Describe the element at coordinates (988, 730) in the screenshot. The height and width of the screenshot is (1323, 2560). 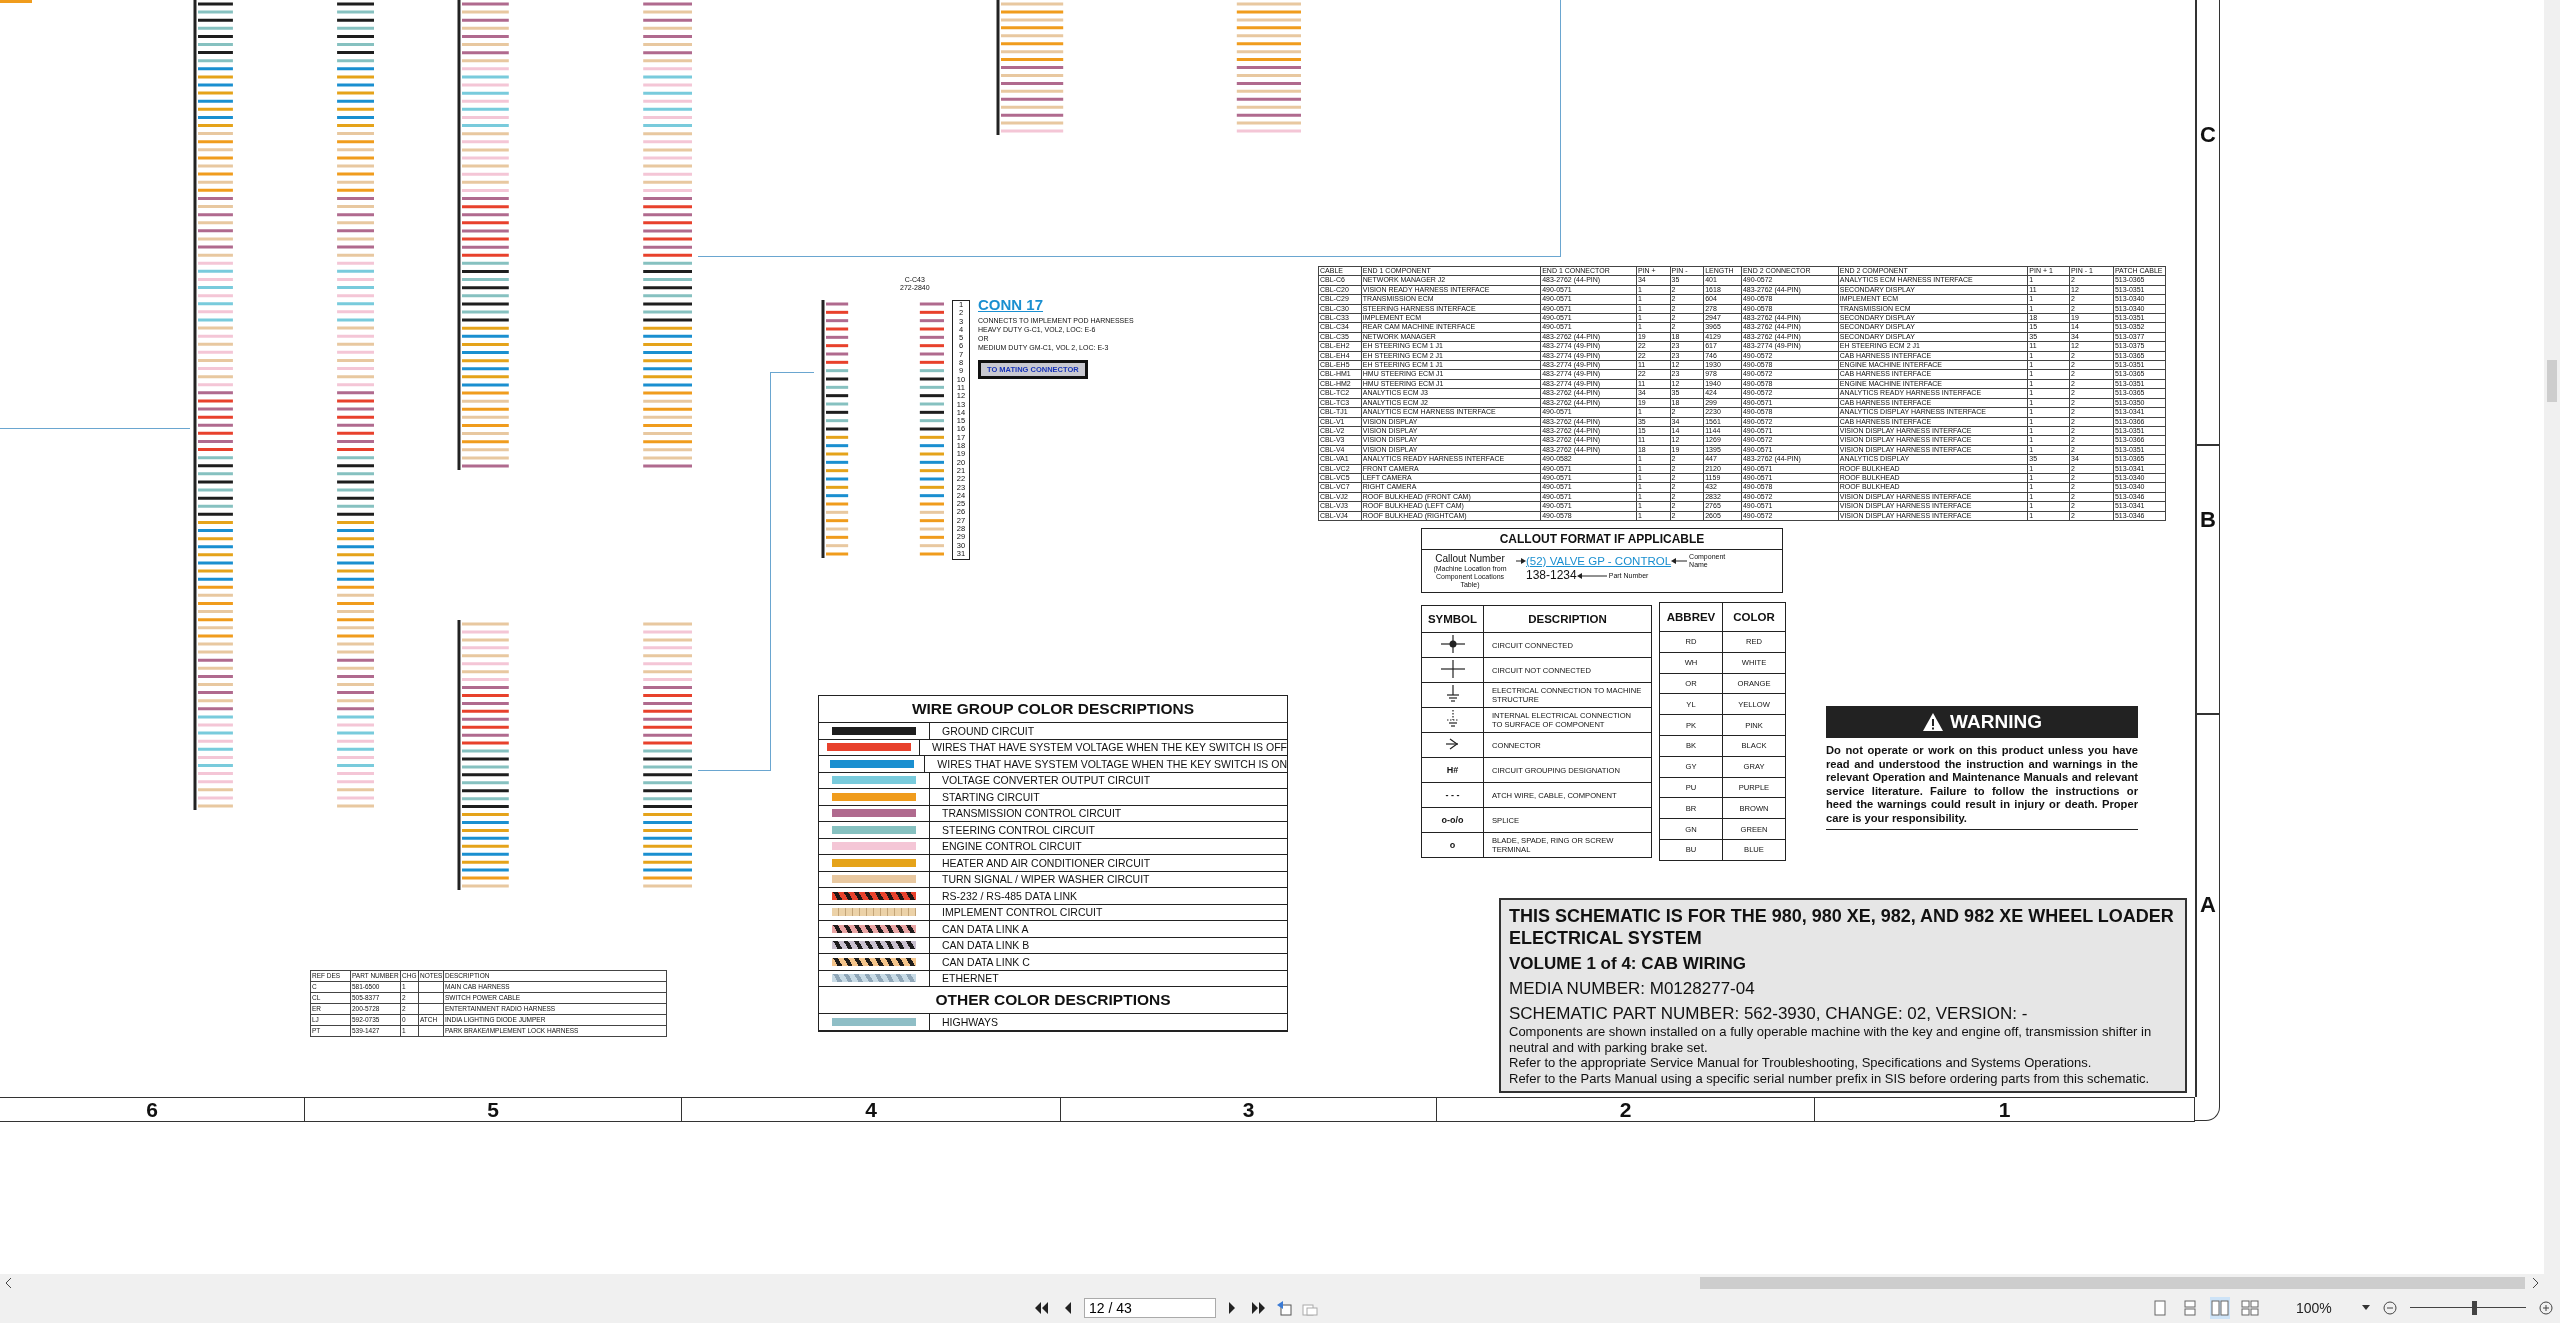
I see `wire-group-label: GROUND CIRCUIT` at that location.